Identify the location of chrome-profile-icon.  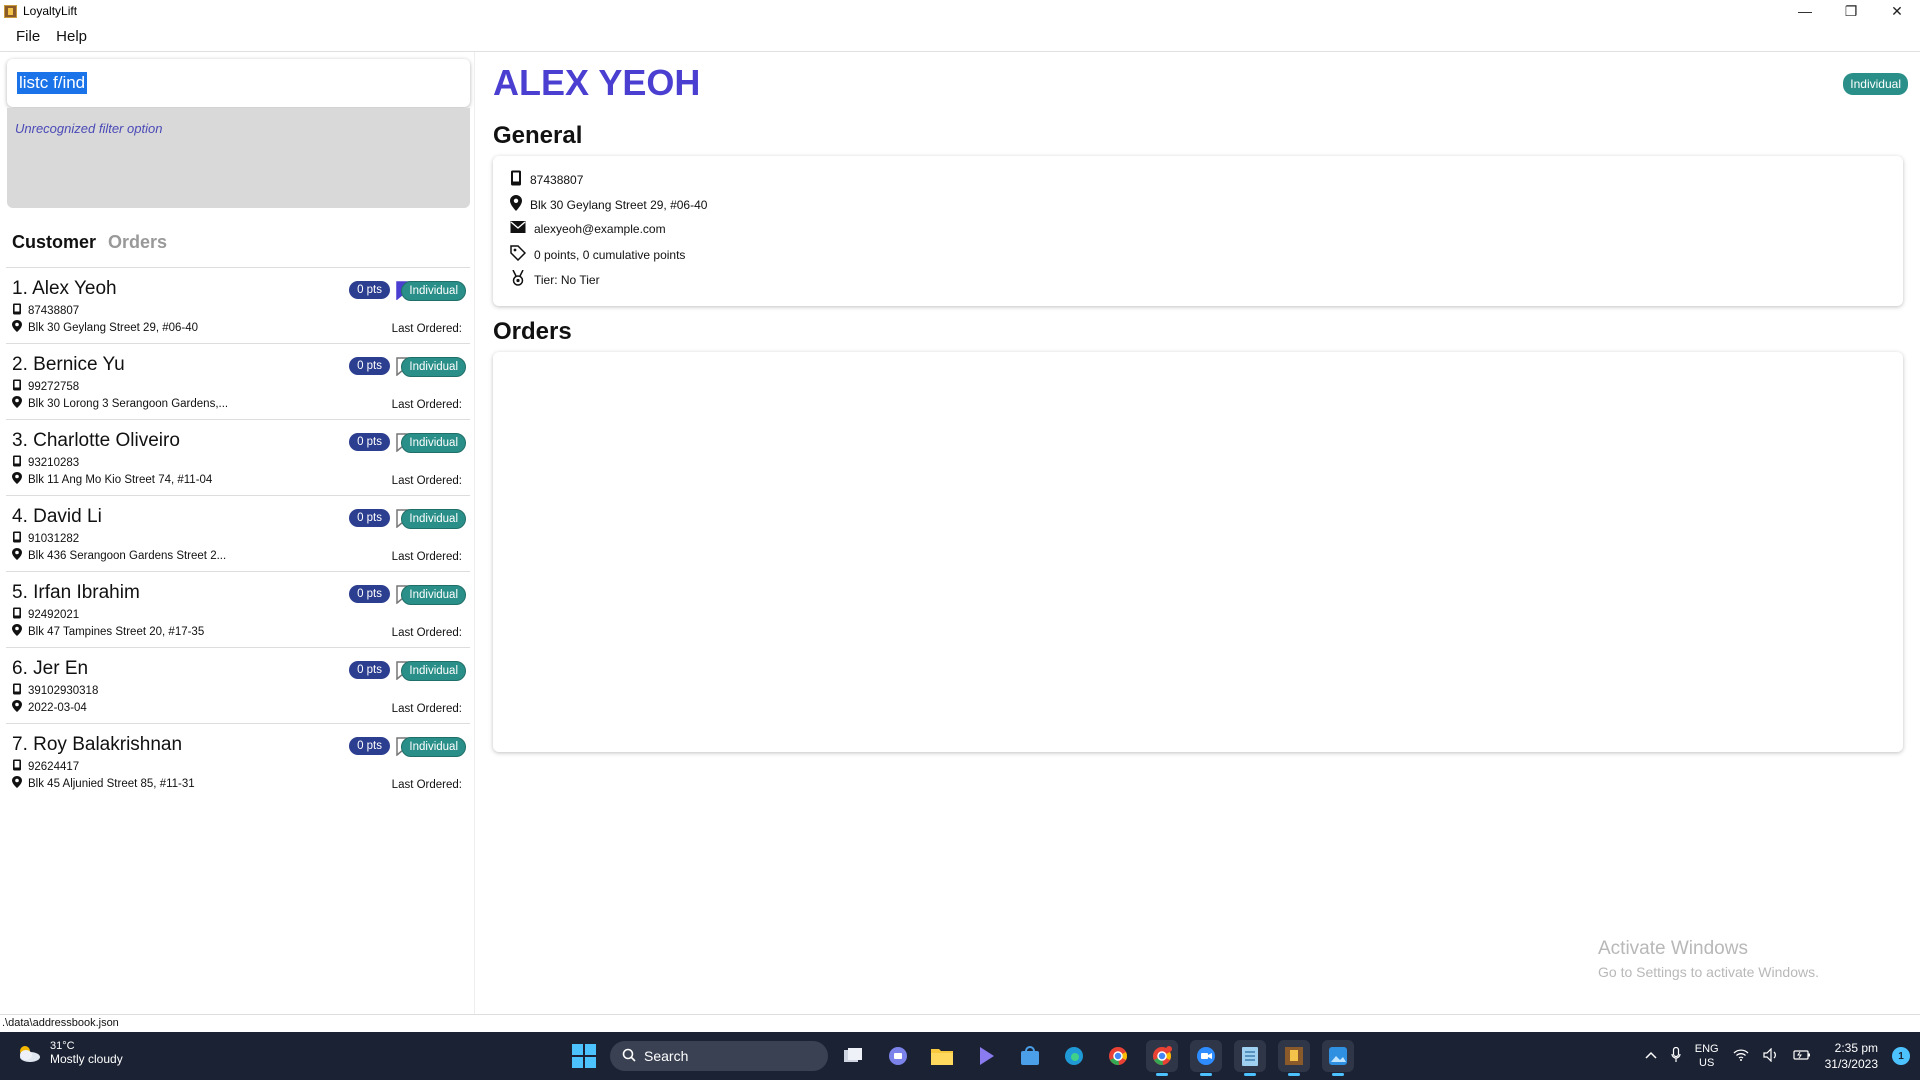
(1162, 1058).